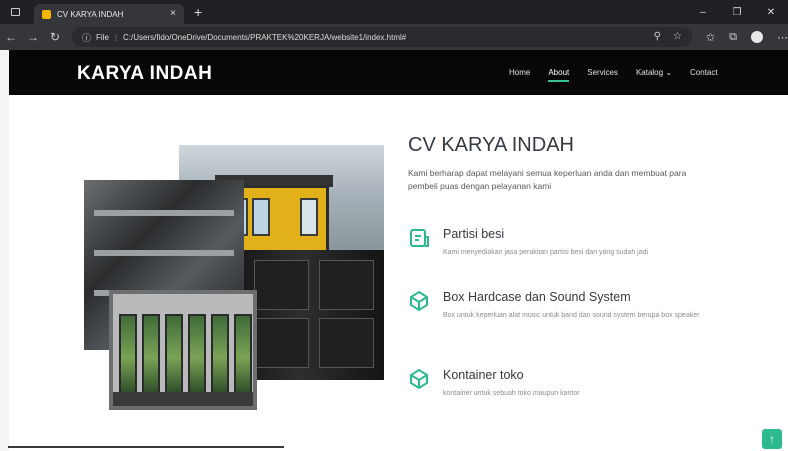 The height and width of the screenshot is (451, 788). What do you see at coordinates (757, 36) in the screenshot?
I see `profile-icon` at bounding box center [757, 36].